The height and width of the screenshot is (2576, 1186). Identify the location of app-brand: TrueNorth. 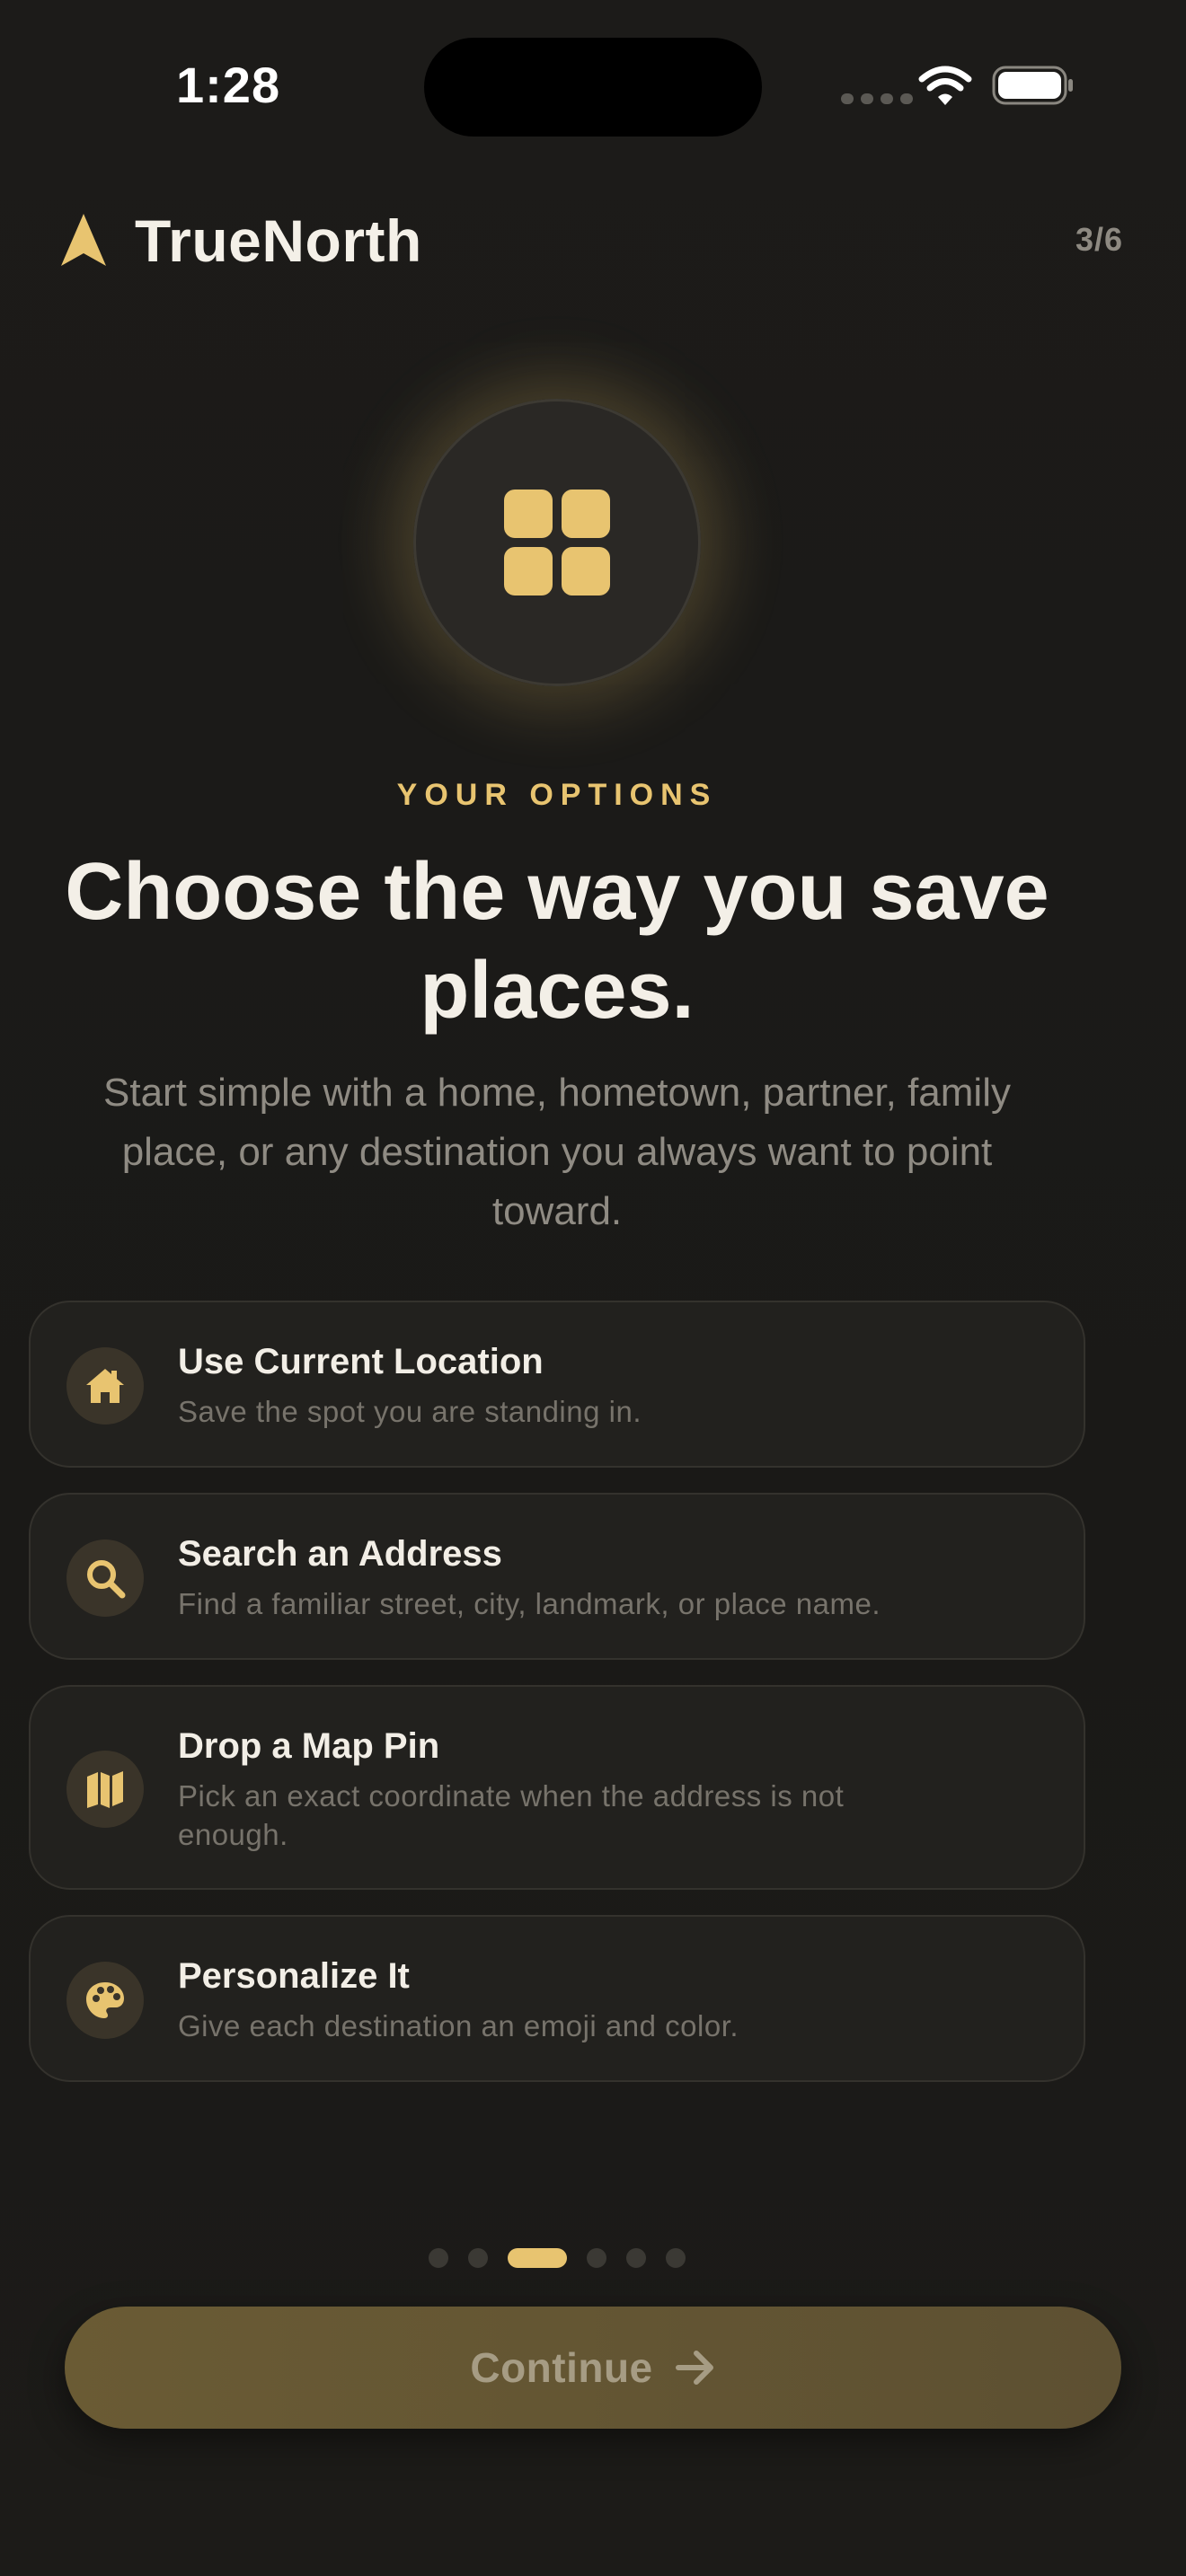
(240, 241).